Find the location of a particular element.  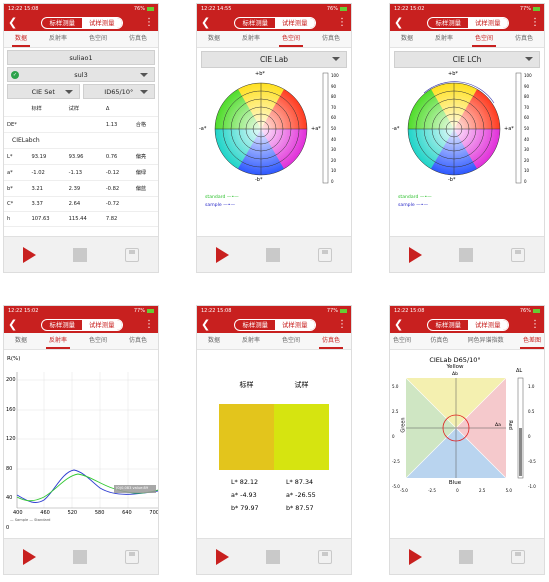

mode-toggle: 标样测量 试样测量 is located at coordinates (275, 22).